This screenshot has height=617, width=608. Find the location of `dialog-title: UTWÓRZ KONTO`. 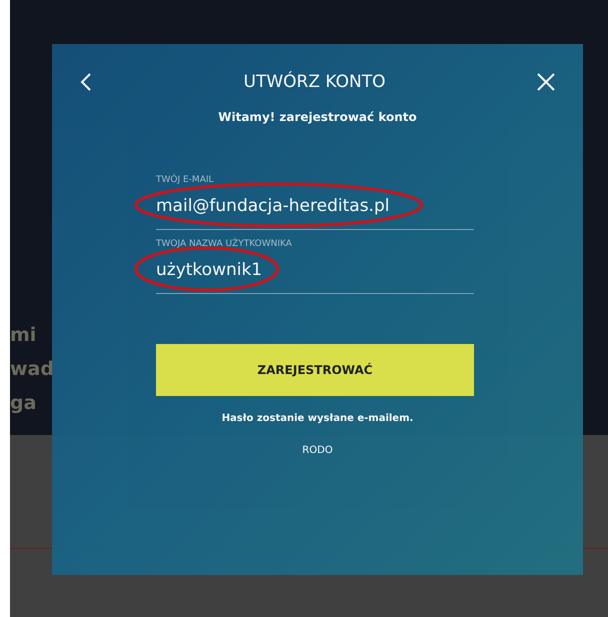

dialog-title: UTWÓRZ KONTO is located at coordinates (315, 82).